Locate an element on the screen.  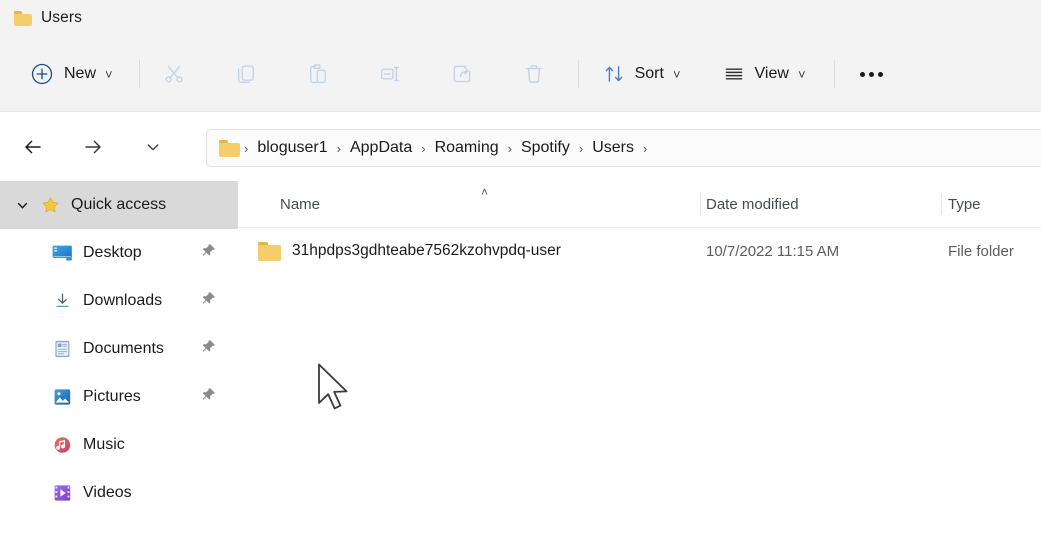
star-icon is located at coordinates (50, 205).